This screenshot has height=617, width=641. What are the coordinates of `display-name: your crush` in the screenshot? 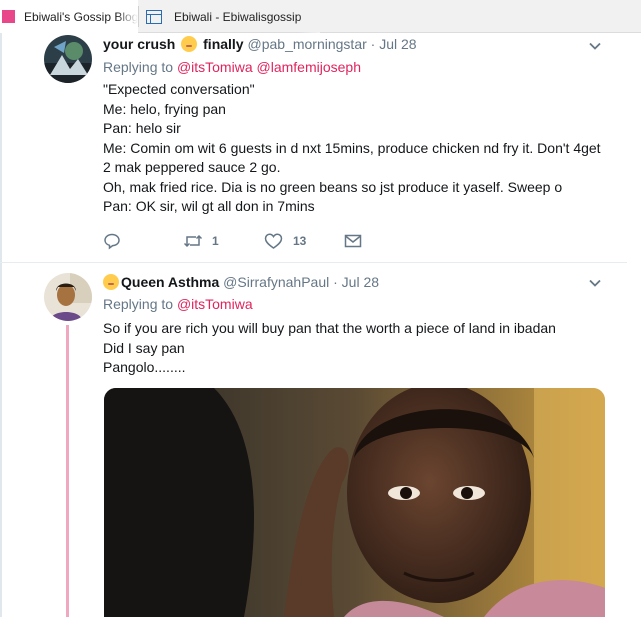 It's located at (139, 44).